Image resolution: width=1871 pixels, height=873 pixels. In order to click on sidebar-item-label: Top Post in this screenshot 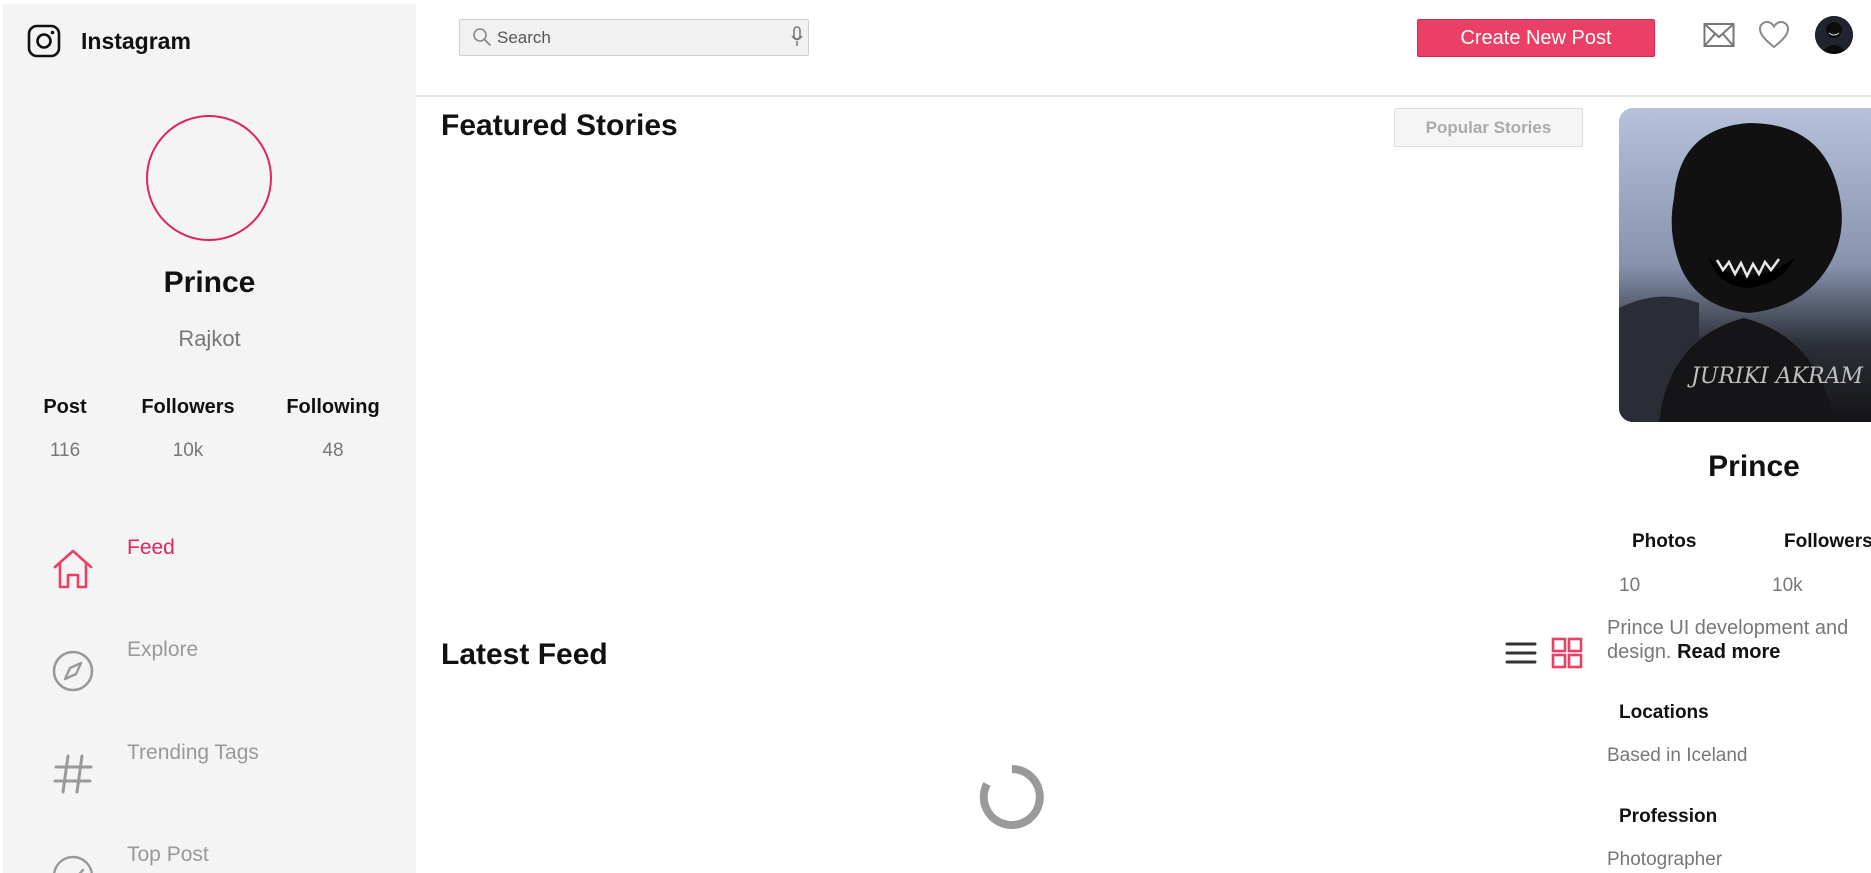, I will do `click(168, 854)`.